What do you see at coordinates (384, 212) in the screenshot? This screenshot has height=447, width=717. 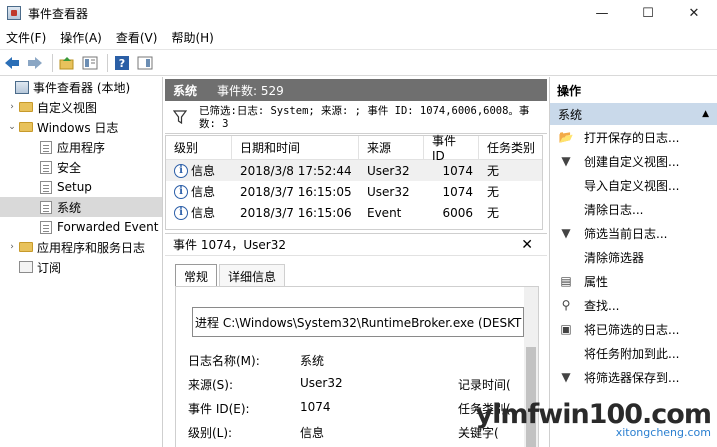 I see `cell-source: Event` at bounding box center [384, 212].